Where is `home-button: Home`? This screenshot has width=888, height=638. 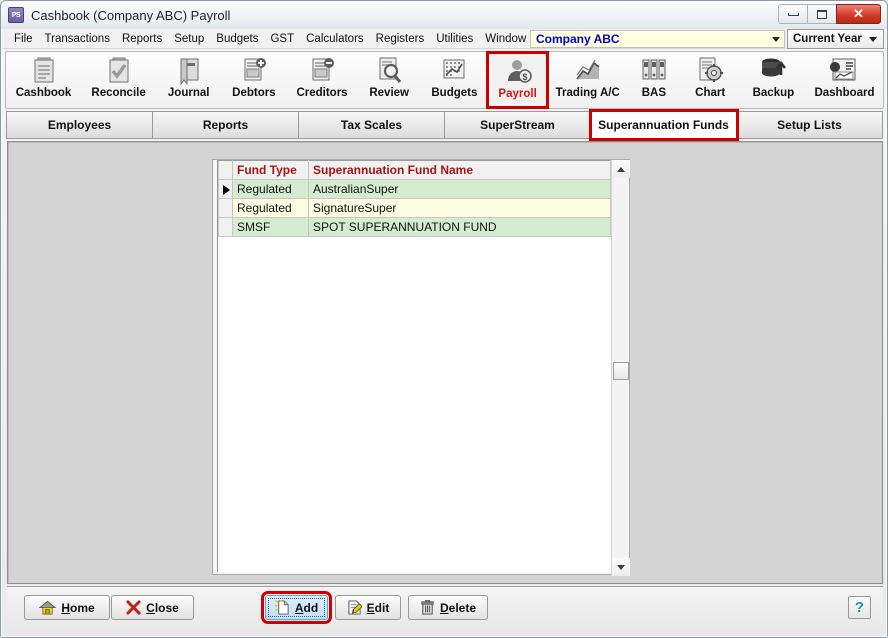
home-button: Home is located at coordinates (67, 607).